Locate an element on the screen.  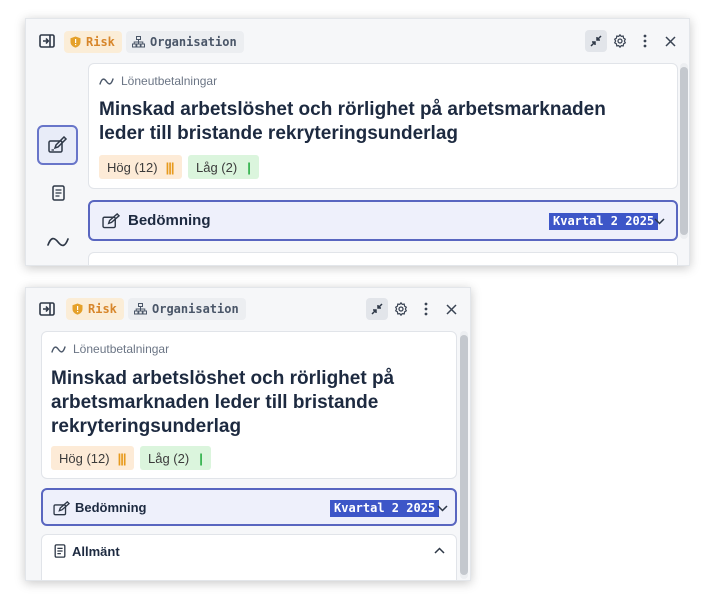
general-section: Allmänt is located at coordinates (249, 557).